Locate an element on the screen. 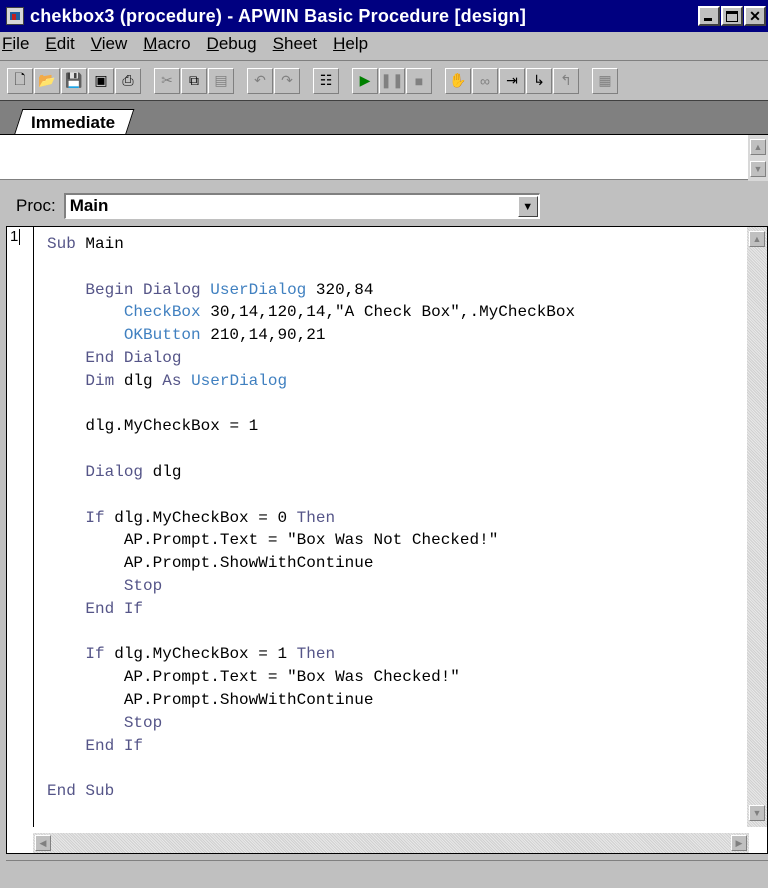  code-line: Sub Main is located at coordinates (392, 244).